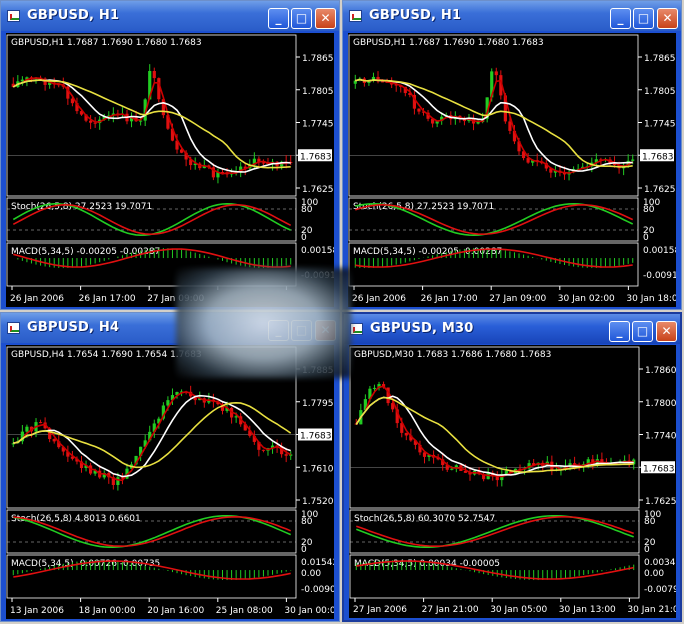 The height and width of the screenshot is (624, 684). Describe the element at coordinates (586, 299) in the screenshot. I see `time-tick-label: 30 Jan 02:00` at that location.